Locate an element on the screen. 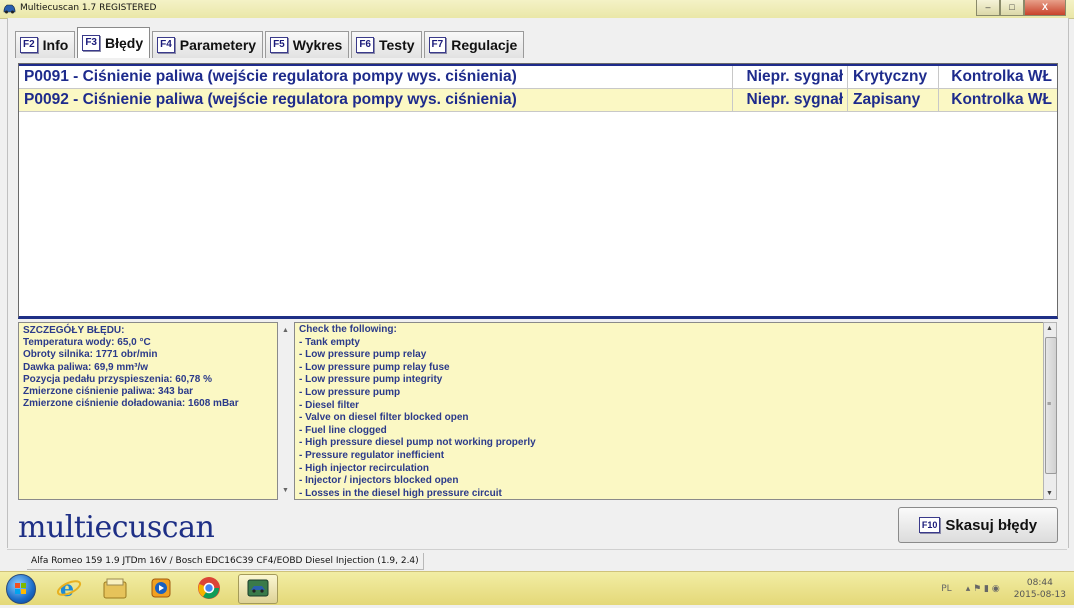 This screenshot has width=1074, height=608. checklist-item: - High injector recirculation is located at coordinates (364, 468).